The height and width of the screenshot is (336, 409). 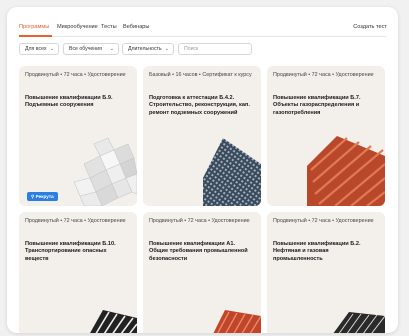 What do you see at coordinates (145, 49) in the screenshot?
I see `duration-select-value: Длительность` at bounding box center [145, 49].